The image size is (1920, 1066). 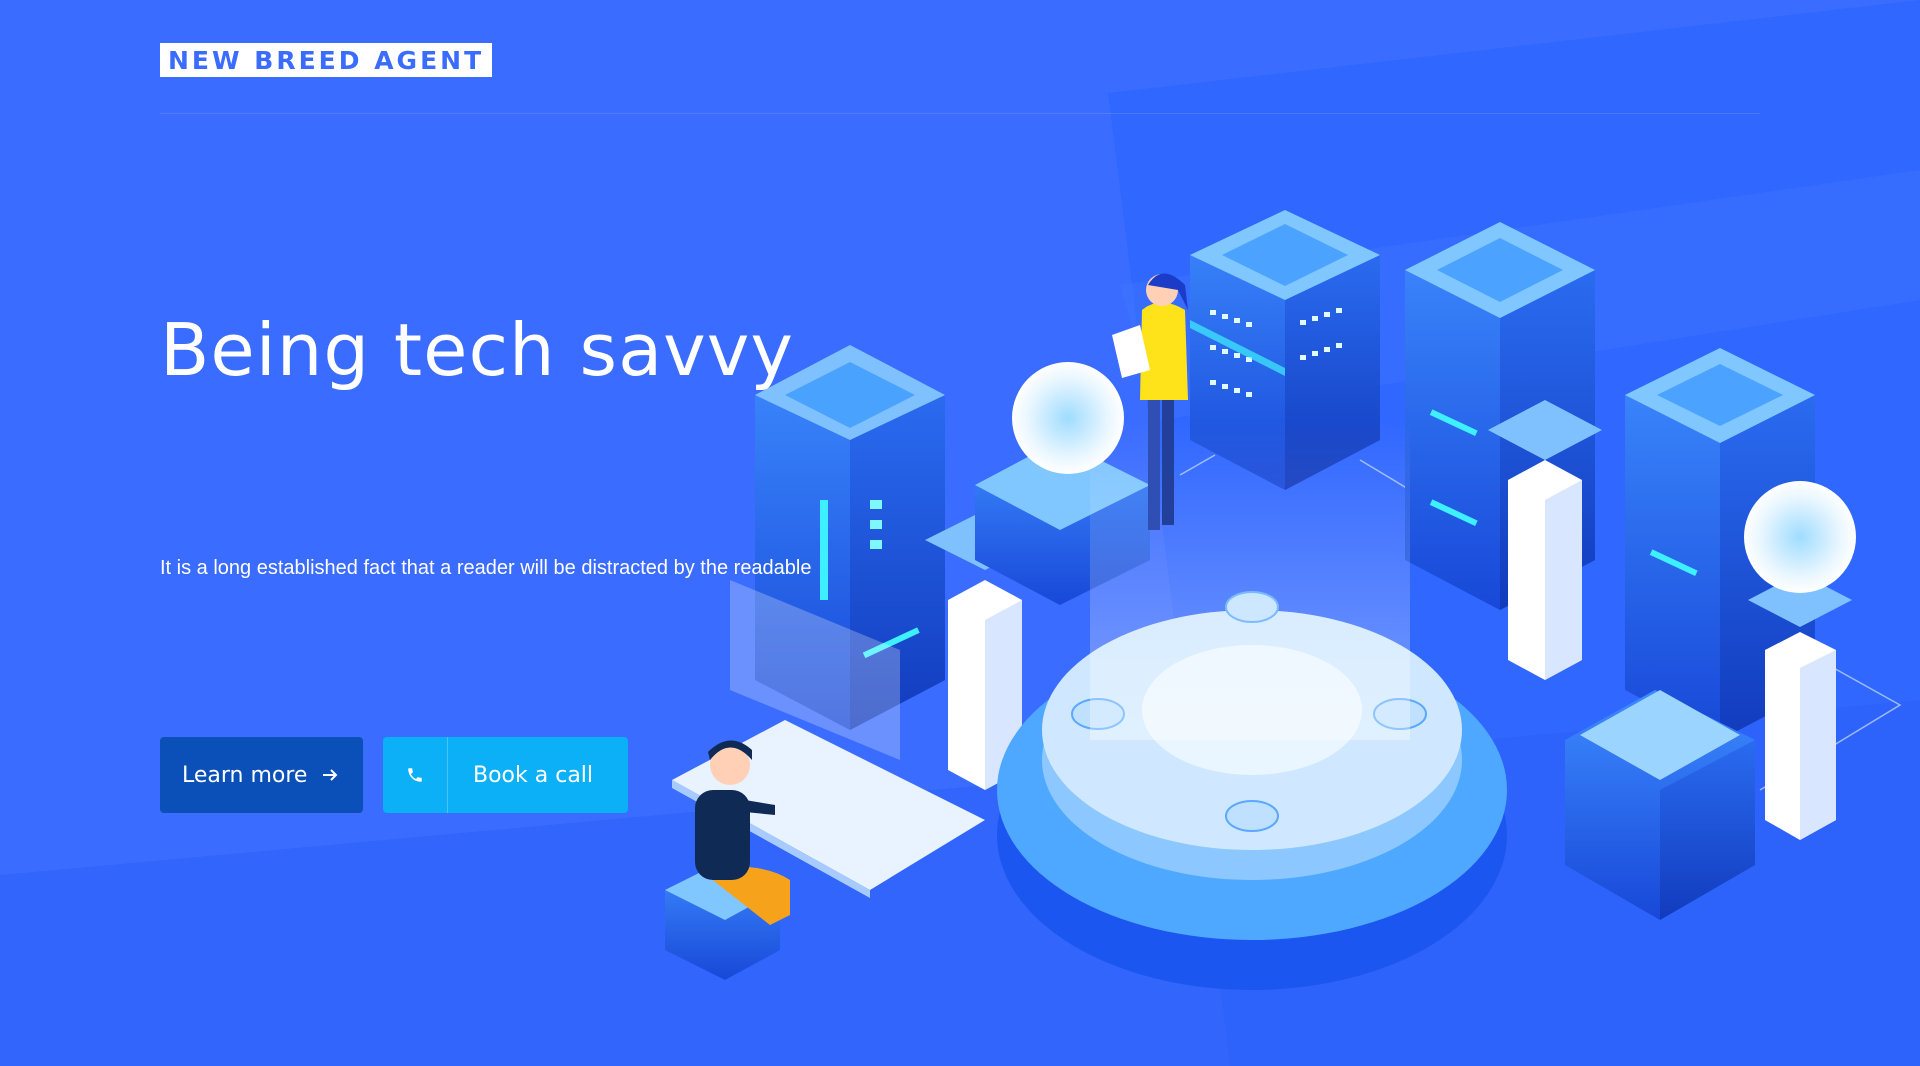 What do you see at coordinates (245, 775) in the screenshot?
I see `learn-more-label: Learn more` at bounding box center [245, 775].